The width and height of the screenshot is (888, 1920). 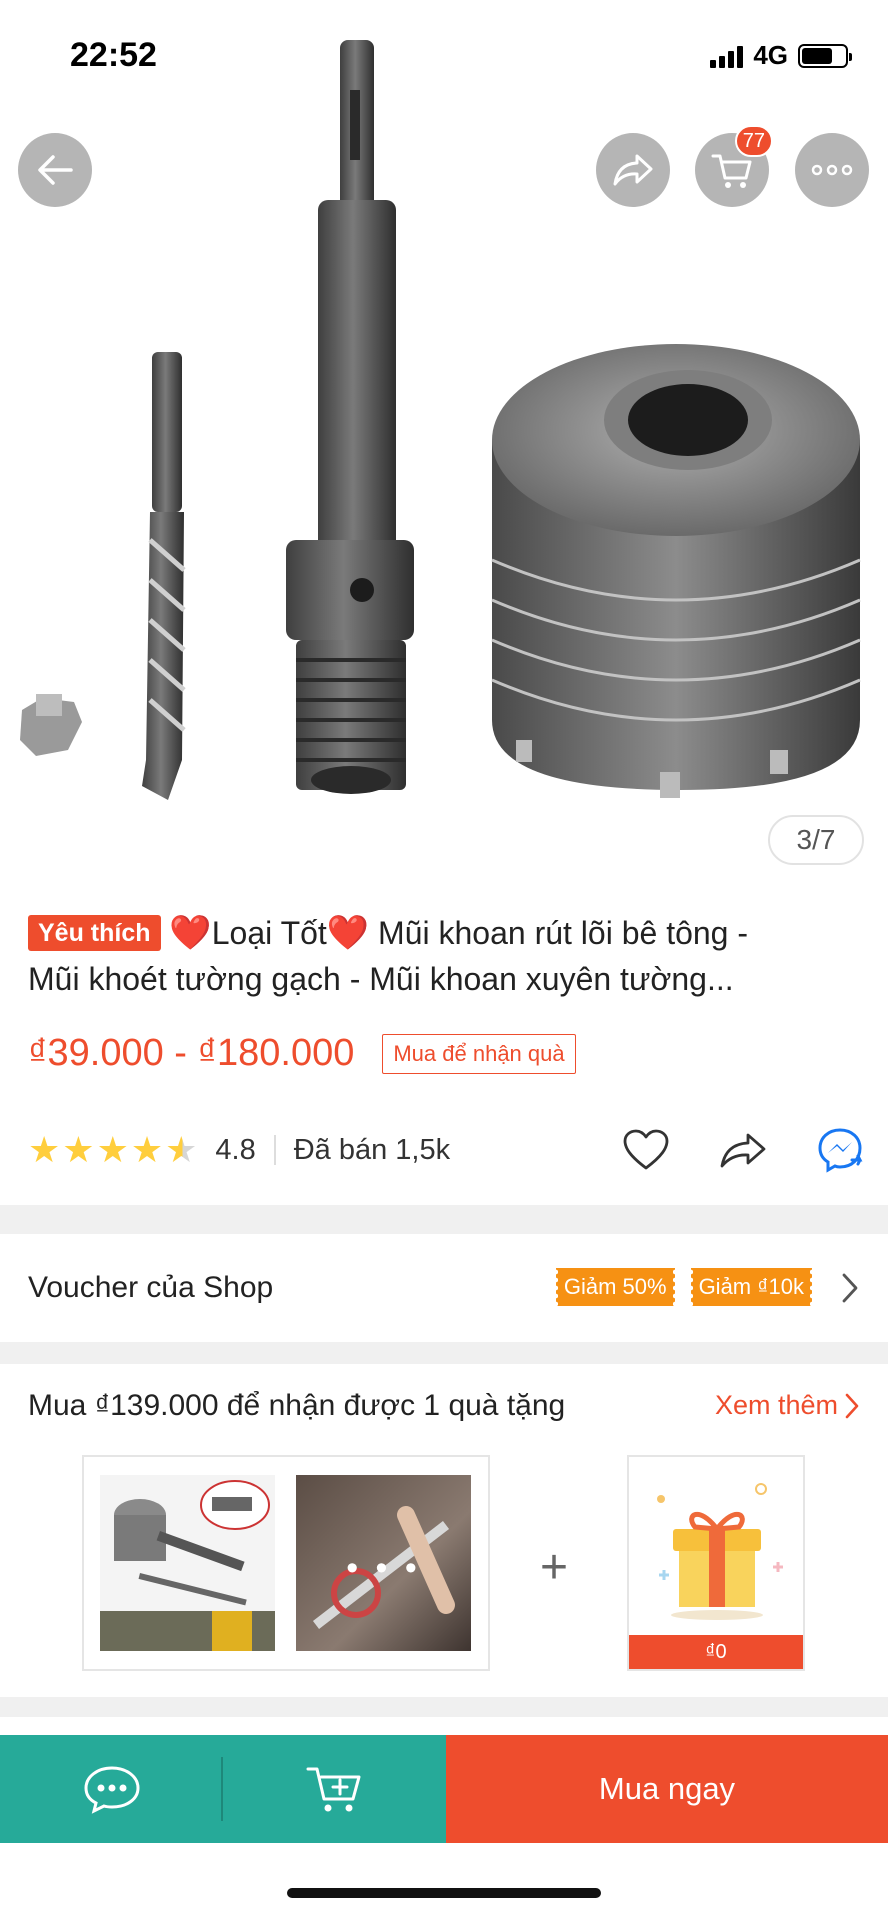 I want to click on price-range: ₫39.000 - ₫180.000, so click(x=191, y=1053).